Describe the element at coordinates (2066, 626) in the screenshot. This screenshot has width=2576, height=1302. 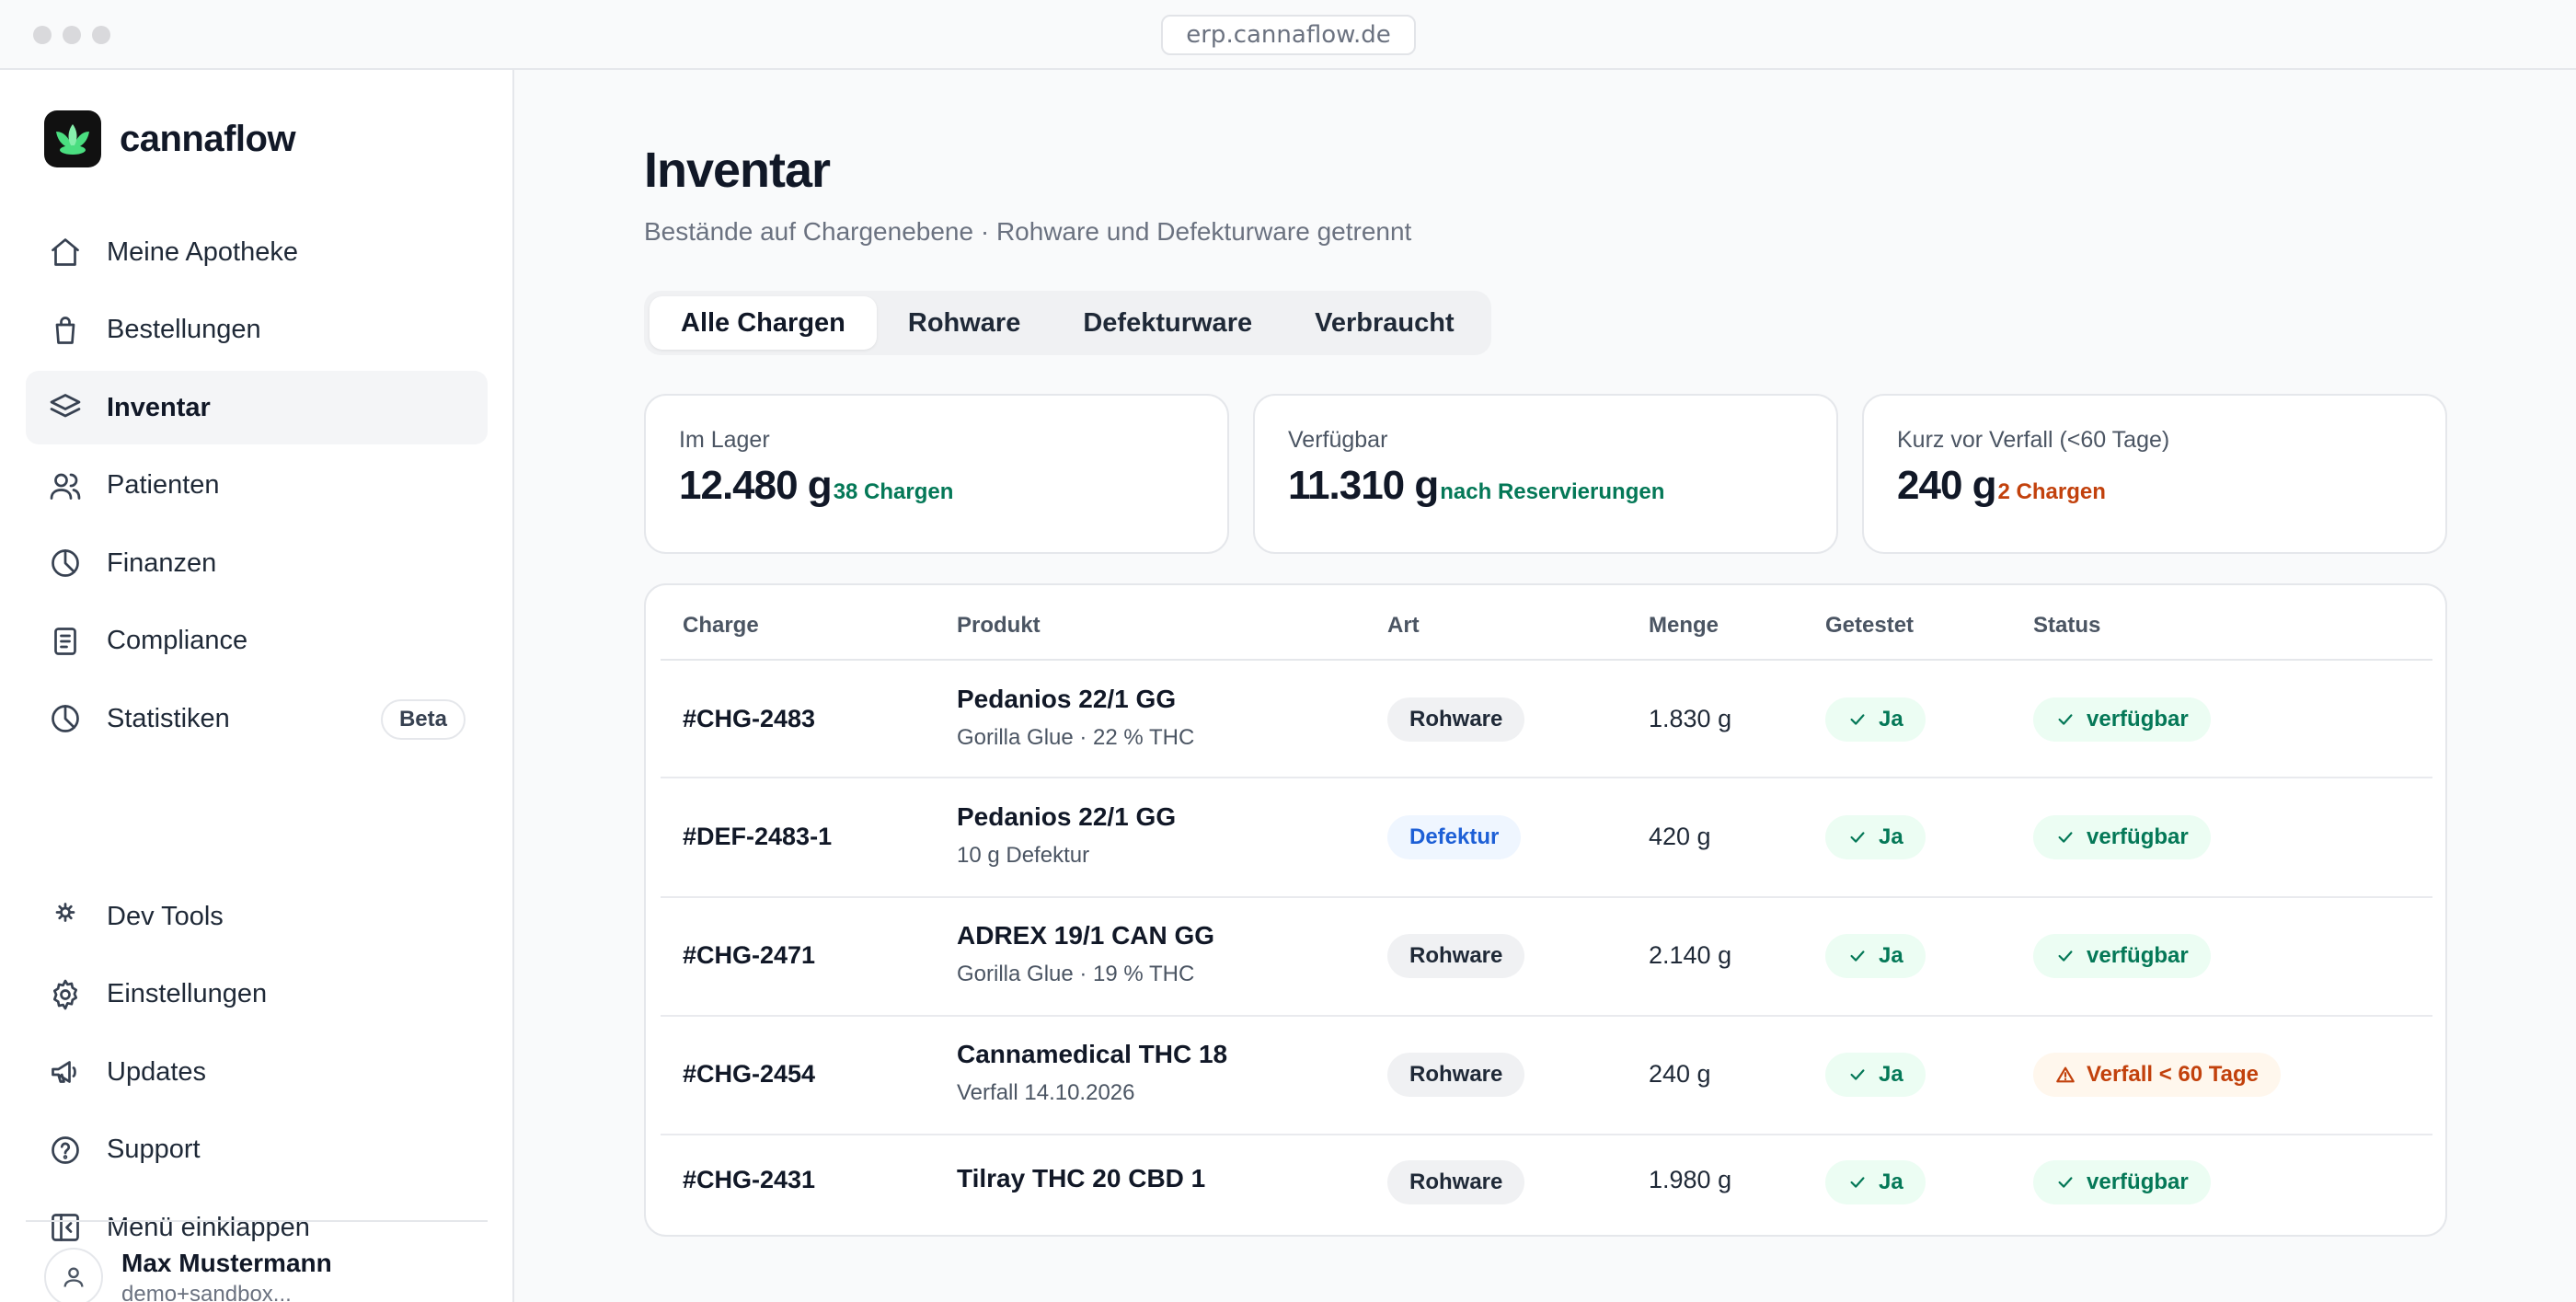
I see `column-header-status: Status` at that location.